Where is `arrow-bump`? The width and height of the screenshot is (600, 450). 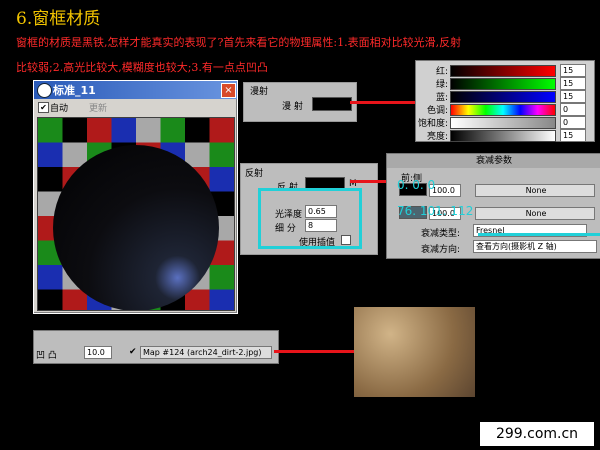 arrow-bump is located at coordinates (315, 351).